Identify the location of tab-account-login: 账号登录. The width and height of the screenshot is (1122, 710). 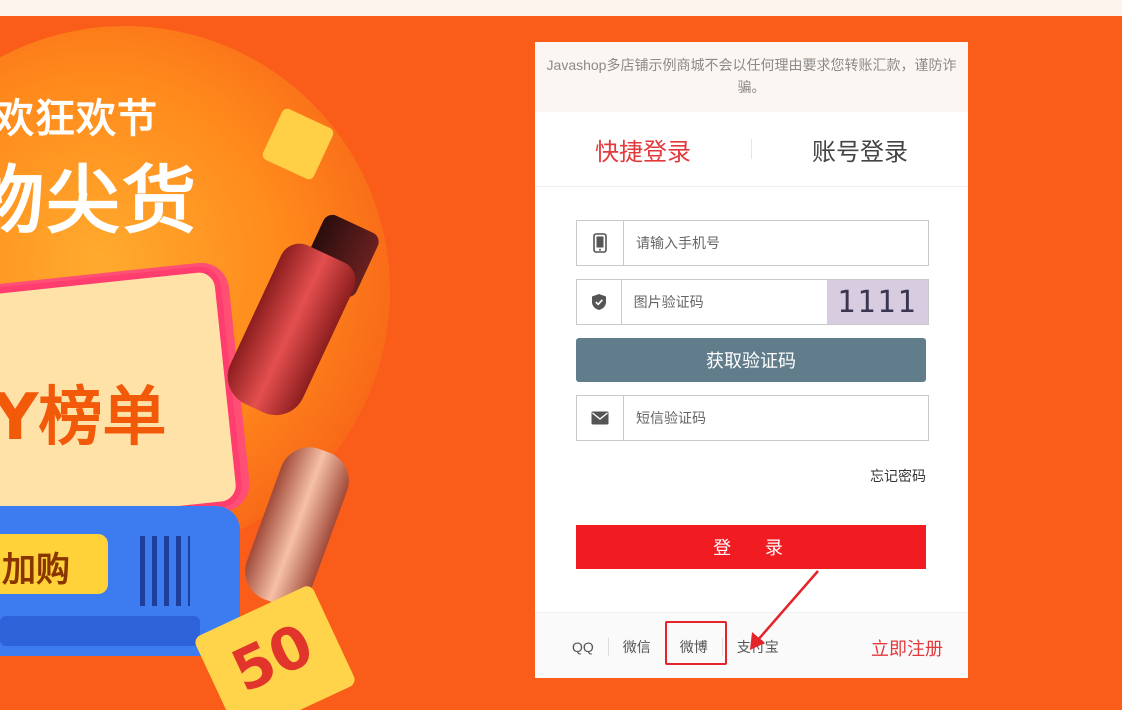
(860, 149).